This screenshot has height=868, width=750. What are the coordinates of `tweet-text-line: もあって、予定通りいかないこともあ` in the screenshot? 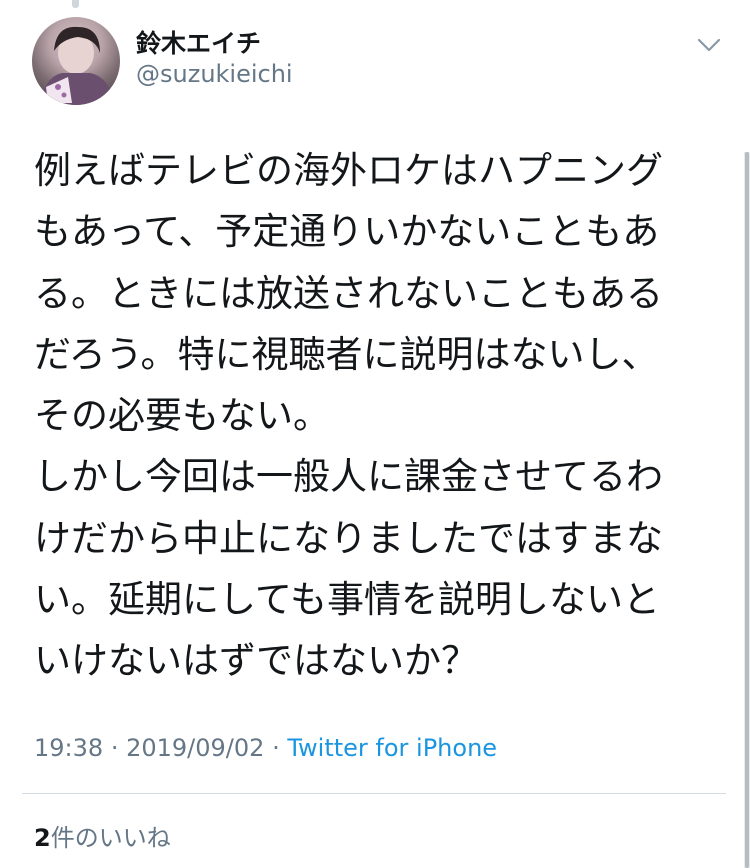 It's located at (347, 232).